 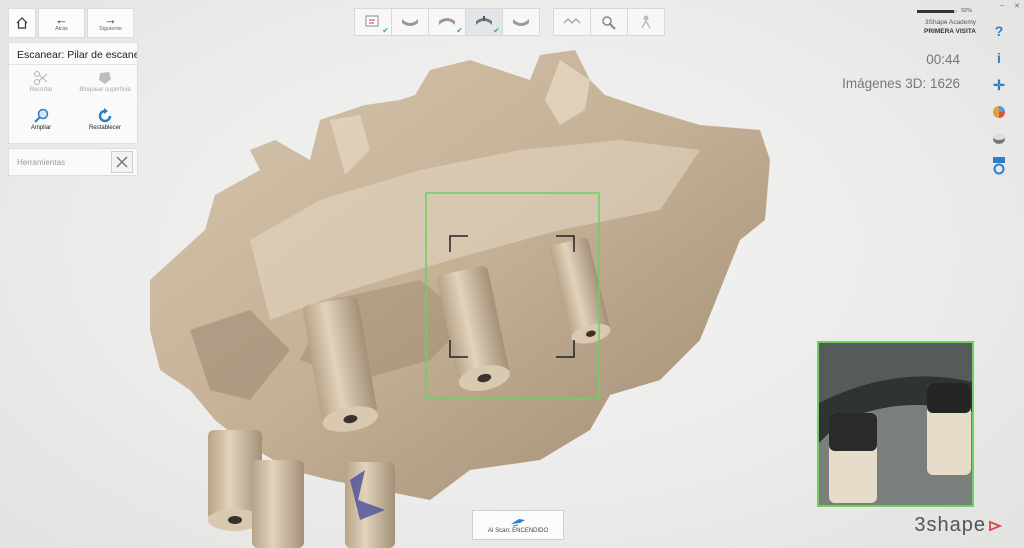 I want to click on window-controls: – ✕, so click(x=1010, y=6).